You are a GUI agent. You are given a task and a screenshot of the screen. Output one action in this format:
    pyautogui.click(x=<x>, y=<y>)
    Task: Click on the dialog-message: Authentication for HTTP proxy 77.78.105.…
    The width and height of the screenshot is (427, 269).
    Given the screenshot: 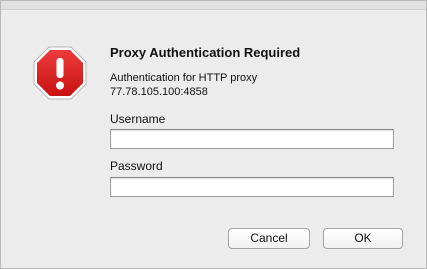 What is the action you would take?
    pyautogui.click(x=183, y=85)
    